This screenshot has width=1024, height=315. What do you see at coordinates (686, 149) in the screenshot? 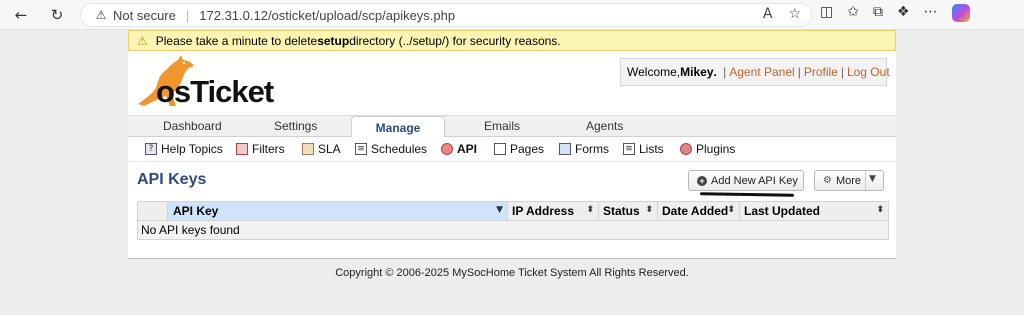
I see `plugins-icon` at bounding box center [686, 149].